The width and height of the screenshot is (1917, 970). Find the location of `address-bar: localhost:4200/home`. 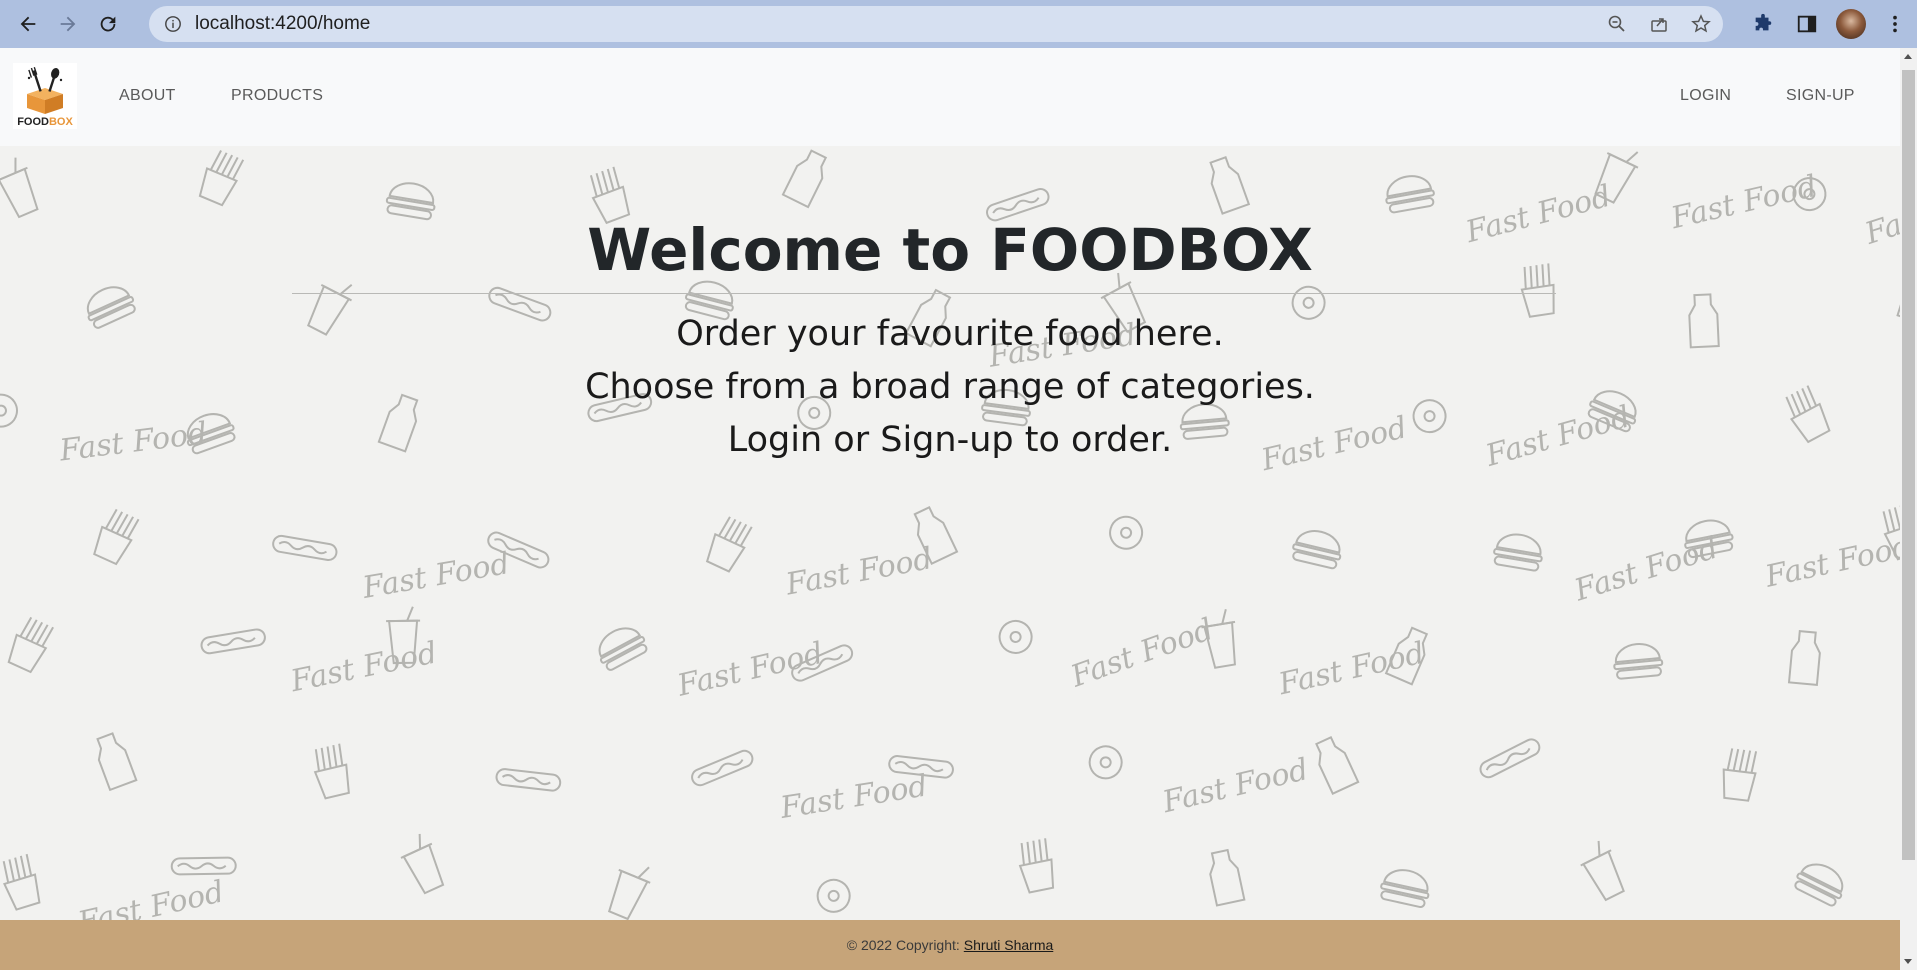

address-bar: localhost:4200/home is located at coordinates (936, 24).